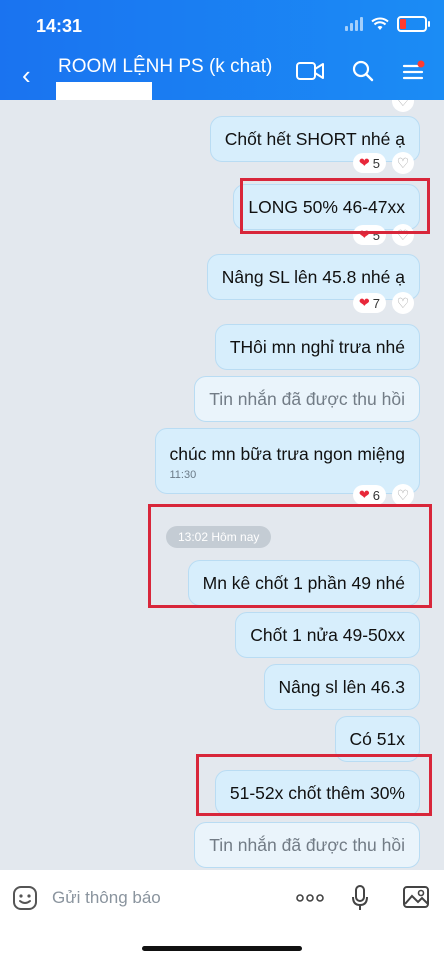 The width and height of the screenshot is (444, 960). Describe the element at coordinates (287, 453) in the screenshot. I see `message-text: chúc mn bữa trưa ngon miệng` at that location.